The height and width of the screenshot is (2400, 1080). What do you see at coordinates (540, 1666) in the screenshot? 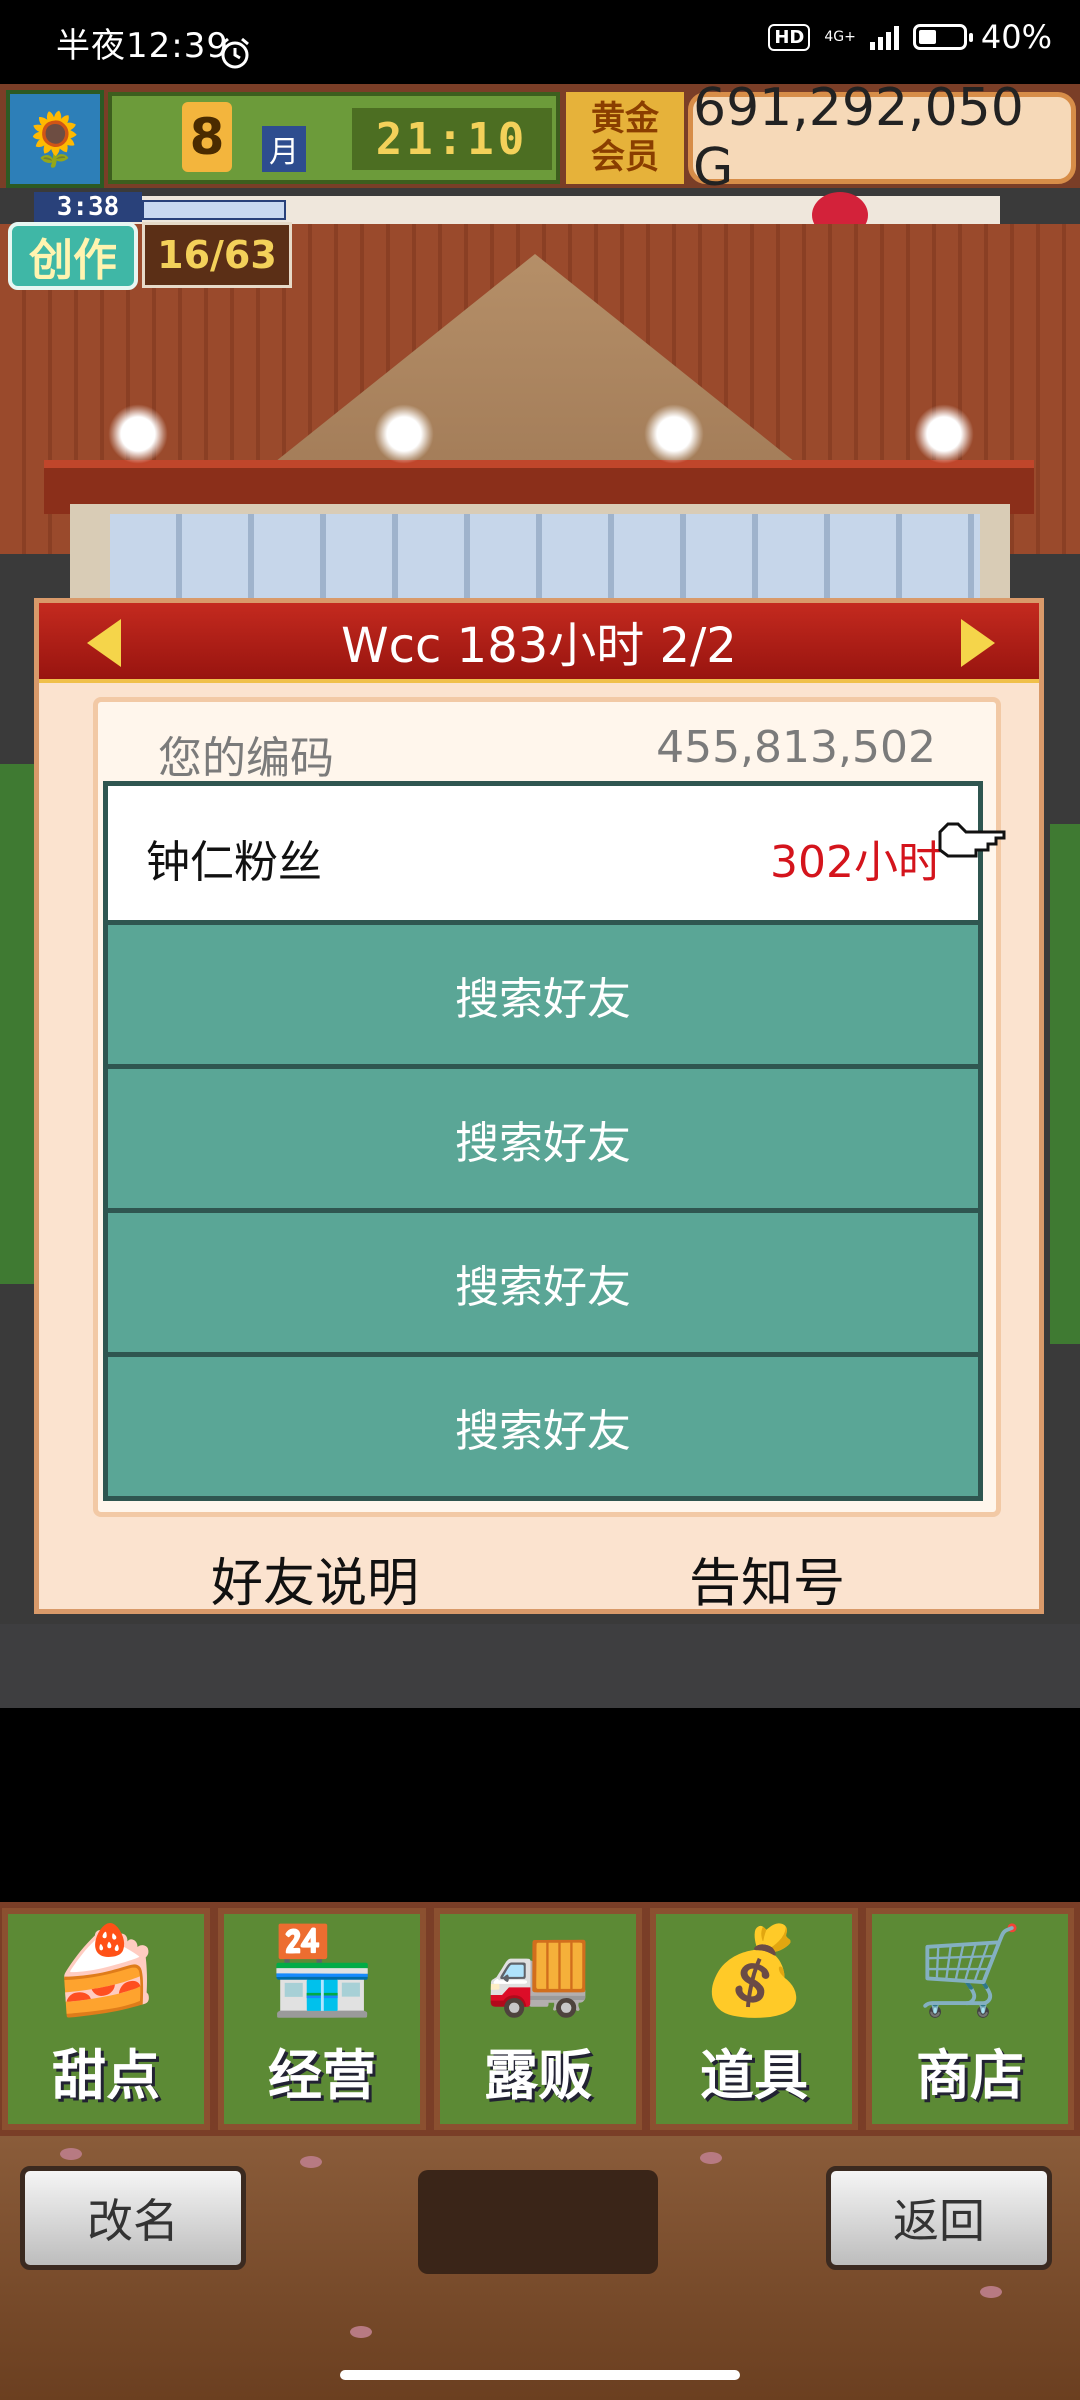
I see `street` at bounding box center [540, 1666].